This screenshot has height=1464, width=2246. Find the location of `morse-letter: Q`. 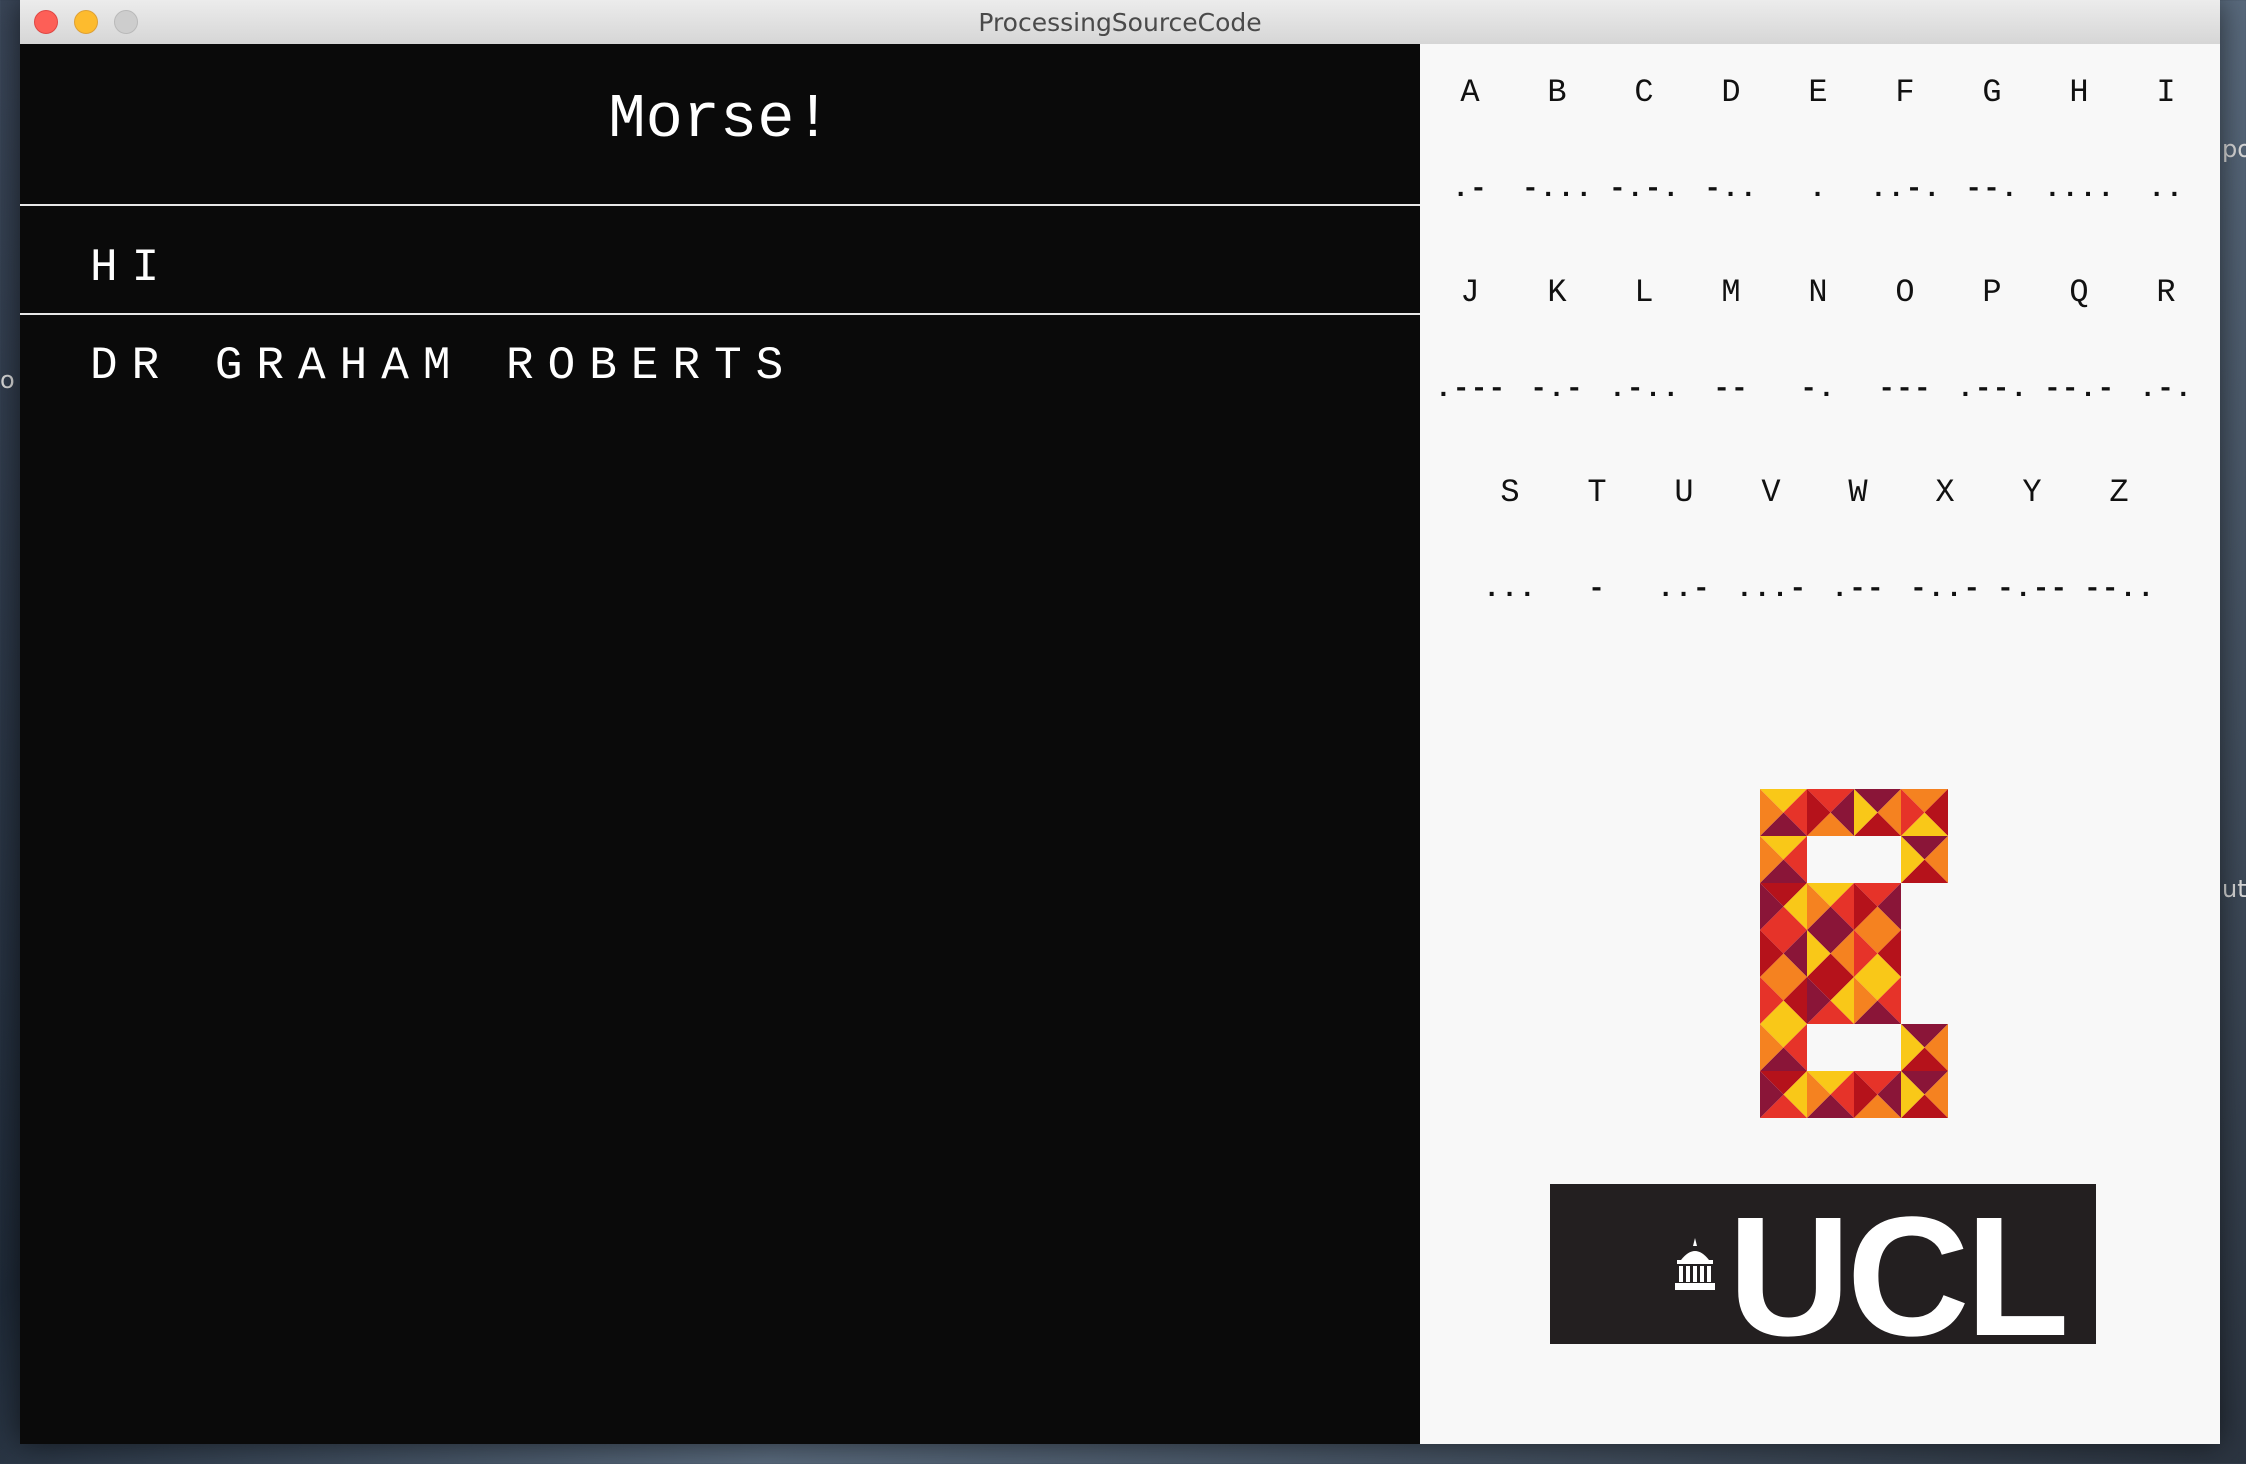

morse-letter: Q is located at coordinates (2079, 292).